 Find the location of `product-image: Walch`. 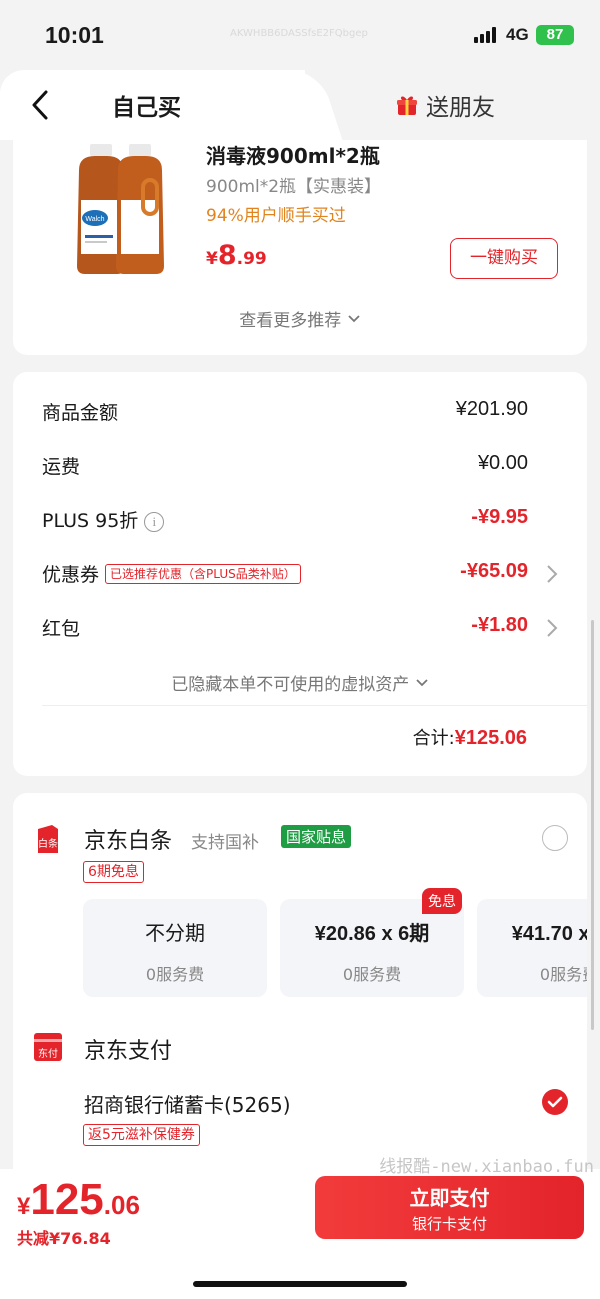

product-image: Walch is located at coordinates (114, 210).